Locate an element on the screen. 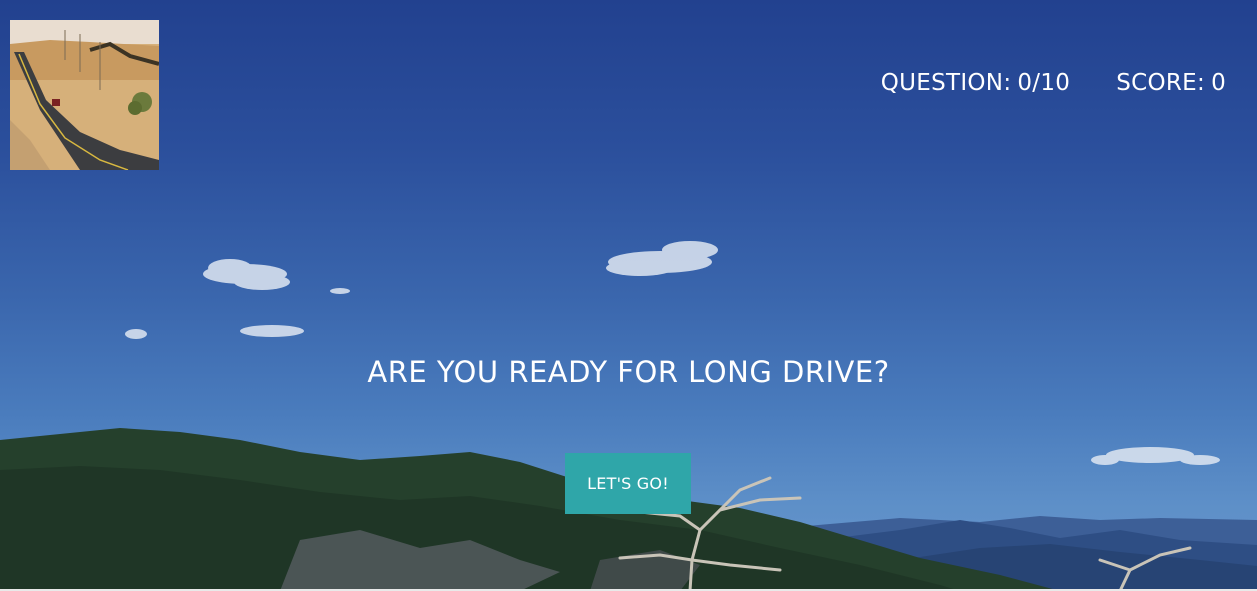 The width and height of the screenshot is (1257, 591). desert-road-logo is located at coordinates (84, 95).